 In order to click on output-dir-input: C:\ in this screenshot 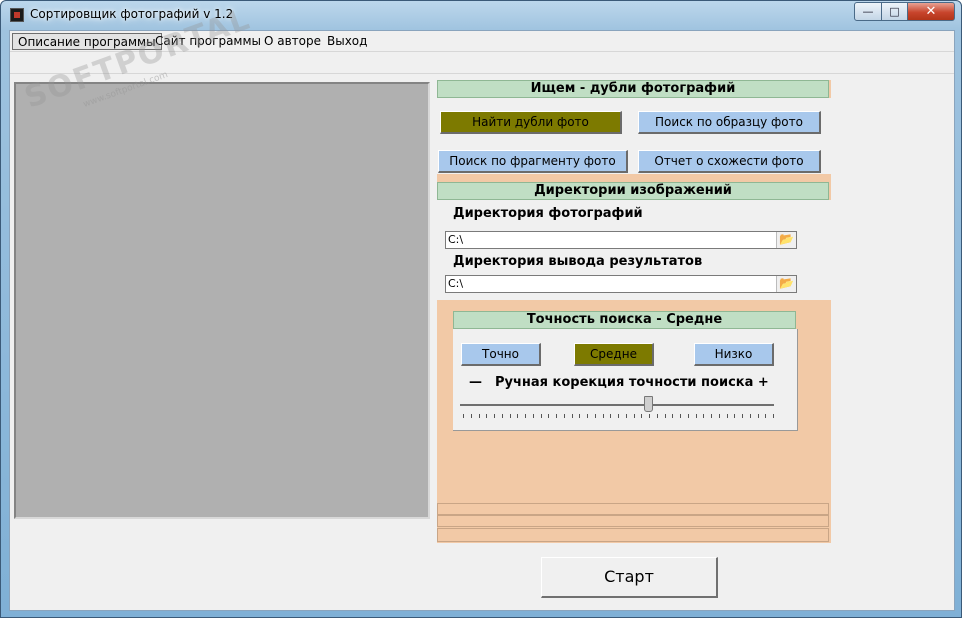, I will do `click(621, 284)`.